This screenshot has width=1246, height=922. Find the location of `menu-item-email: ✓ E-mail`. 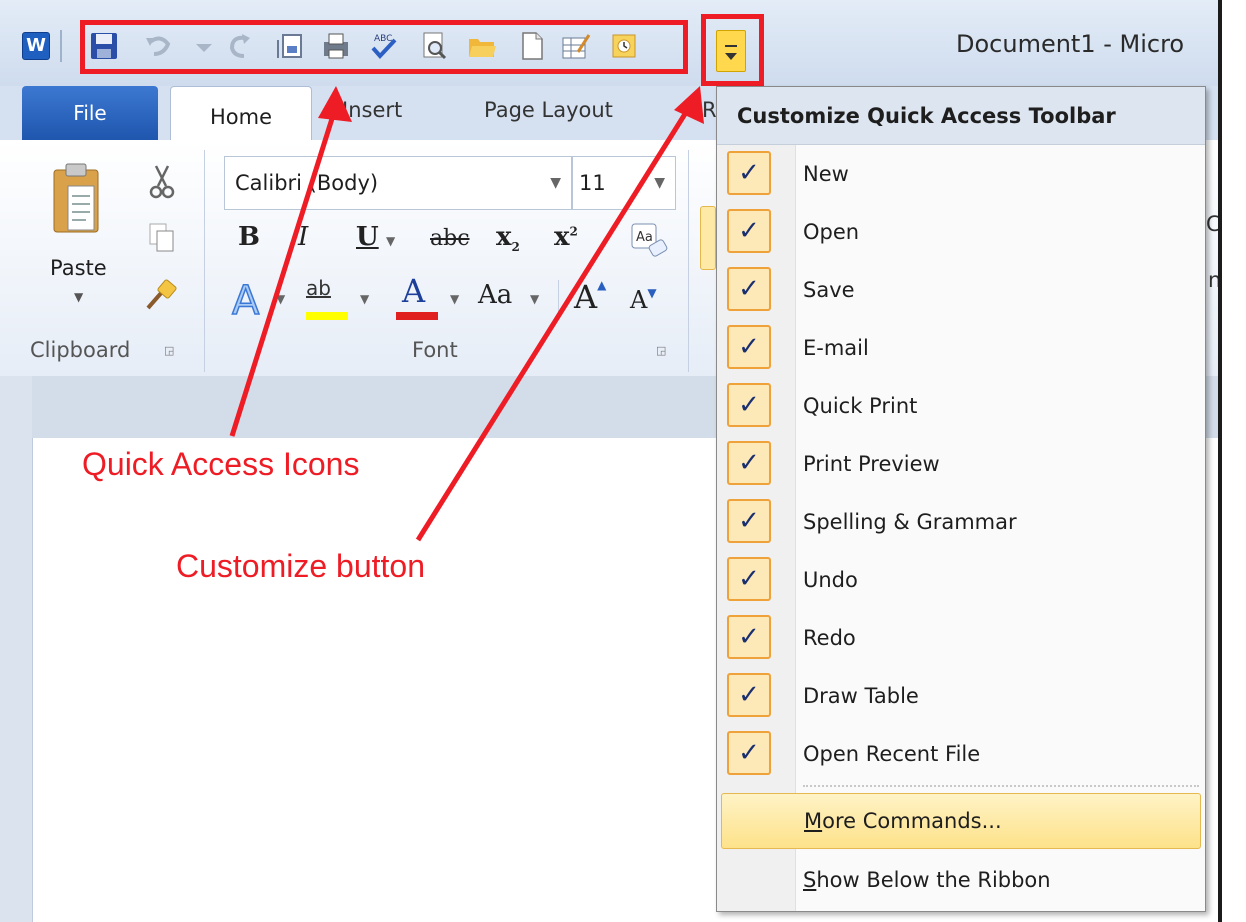

menu-item-email: ✓ E-mail is located at coordinates (961, 348).